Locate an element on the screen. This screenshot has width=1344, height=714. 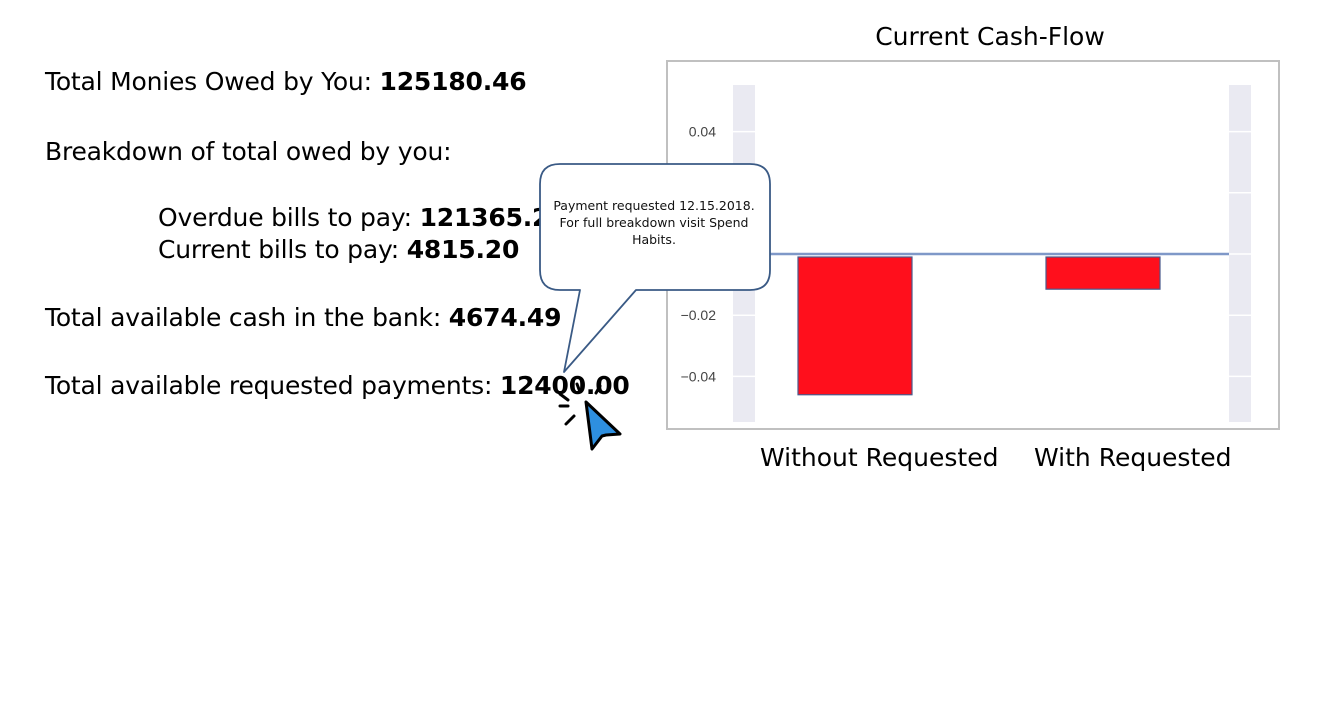
current-bills-label: Current bills to pay: is located at coordinates (282, 249).